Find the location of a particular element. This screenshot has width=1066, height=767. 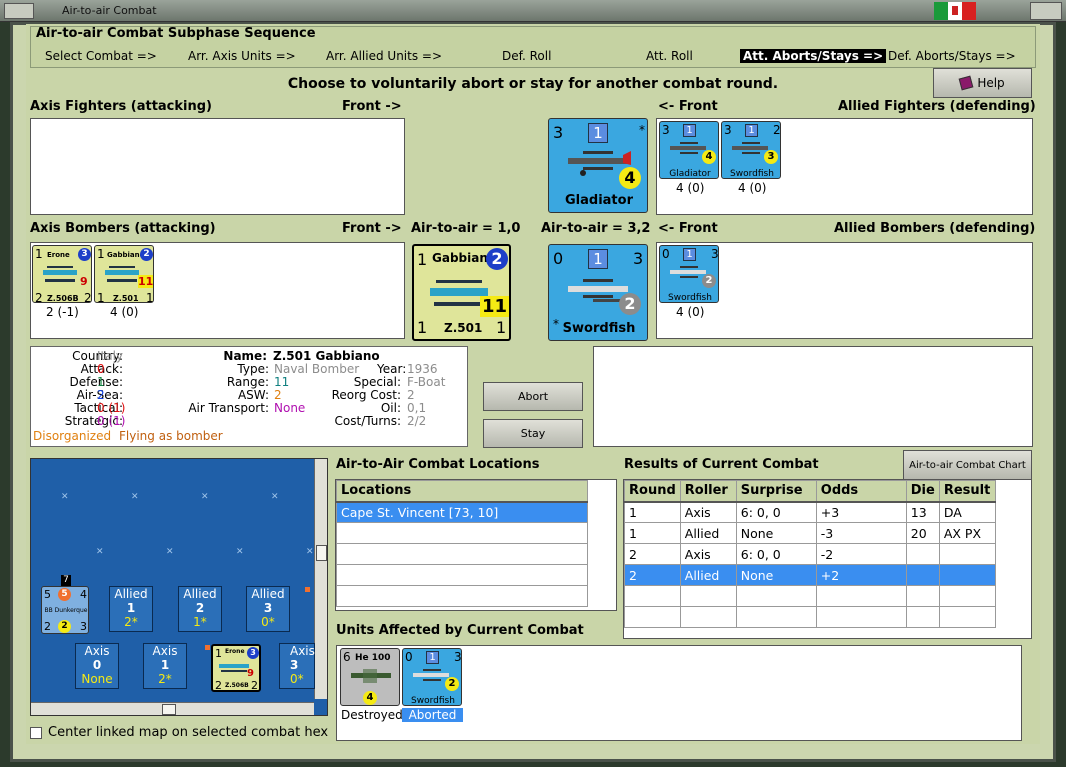

range-label: Range: is located at coordinates (247, 382).